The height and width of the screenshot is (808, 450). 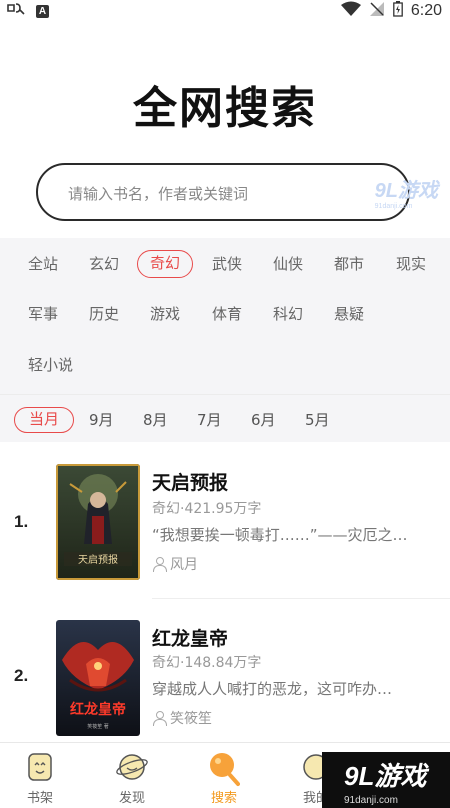 What do you see at coordinates (155, 420) in the screenshot?
I see `month-item: 8月` at bounding box center [155, 420].